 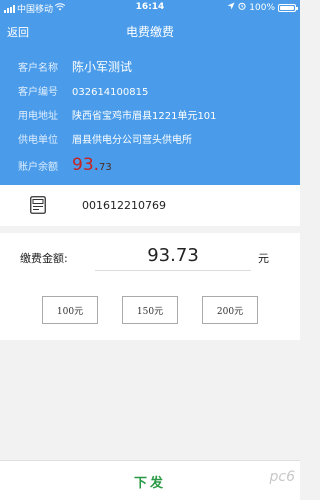 I want to click on balance-decimal: 73, so click(x=105, y=167).